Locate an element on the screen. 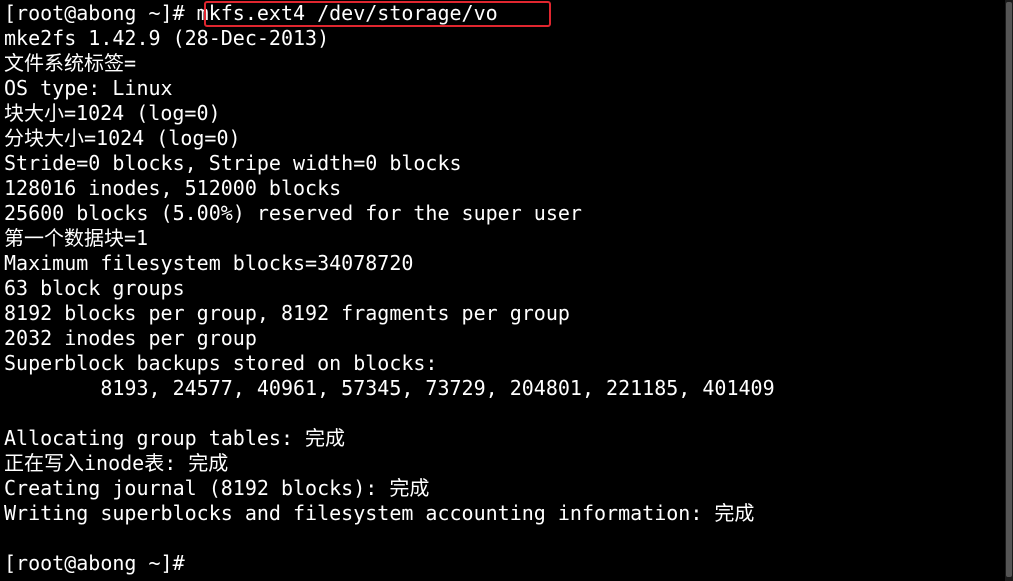  output-line: Superblock backups stored on blocks: is located at coordinates (221, 363).